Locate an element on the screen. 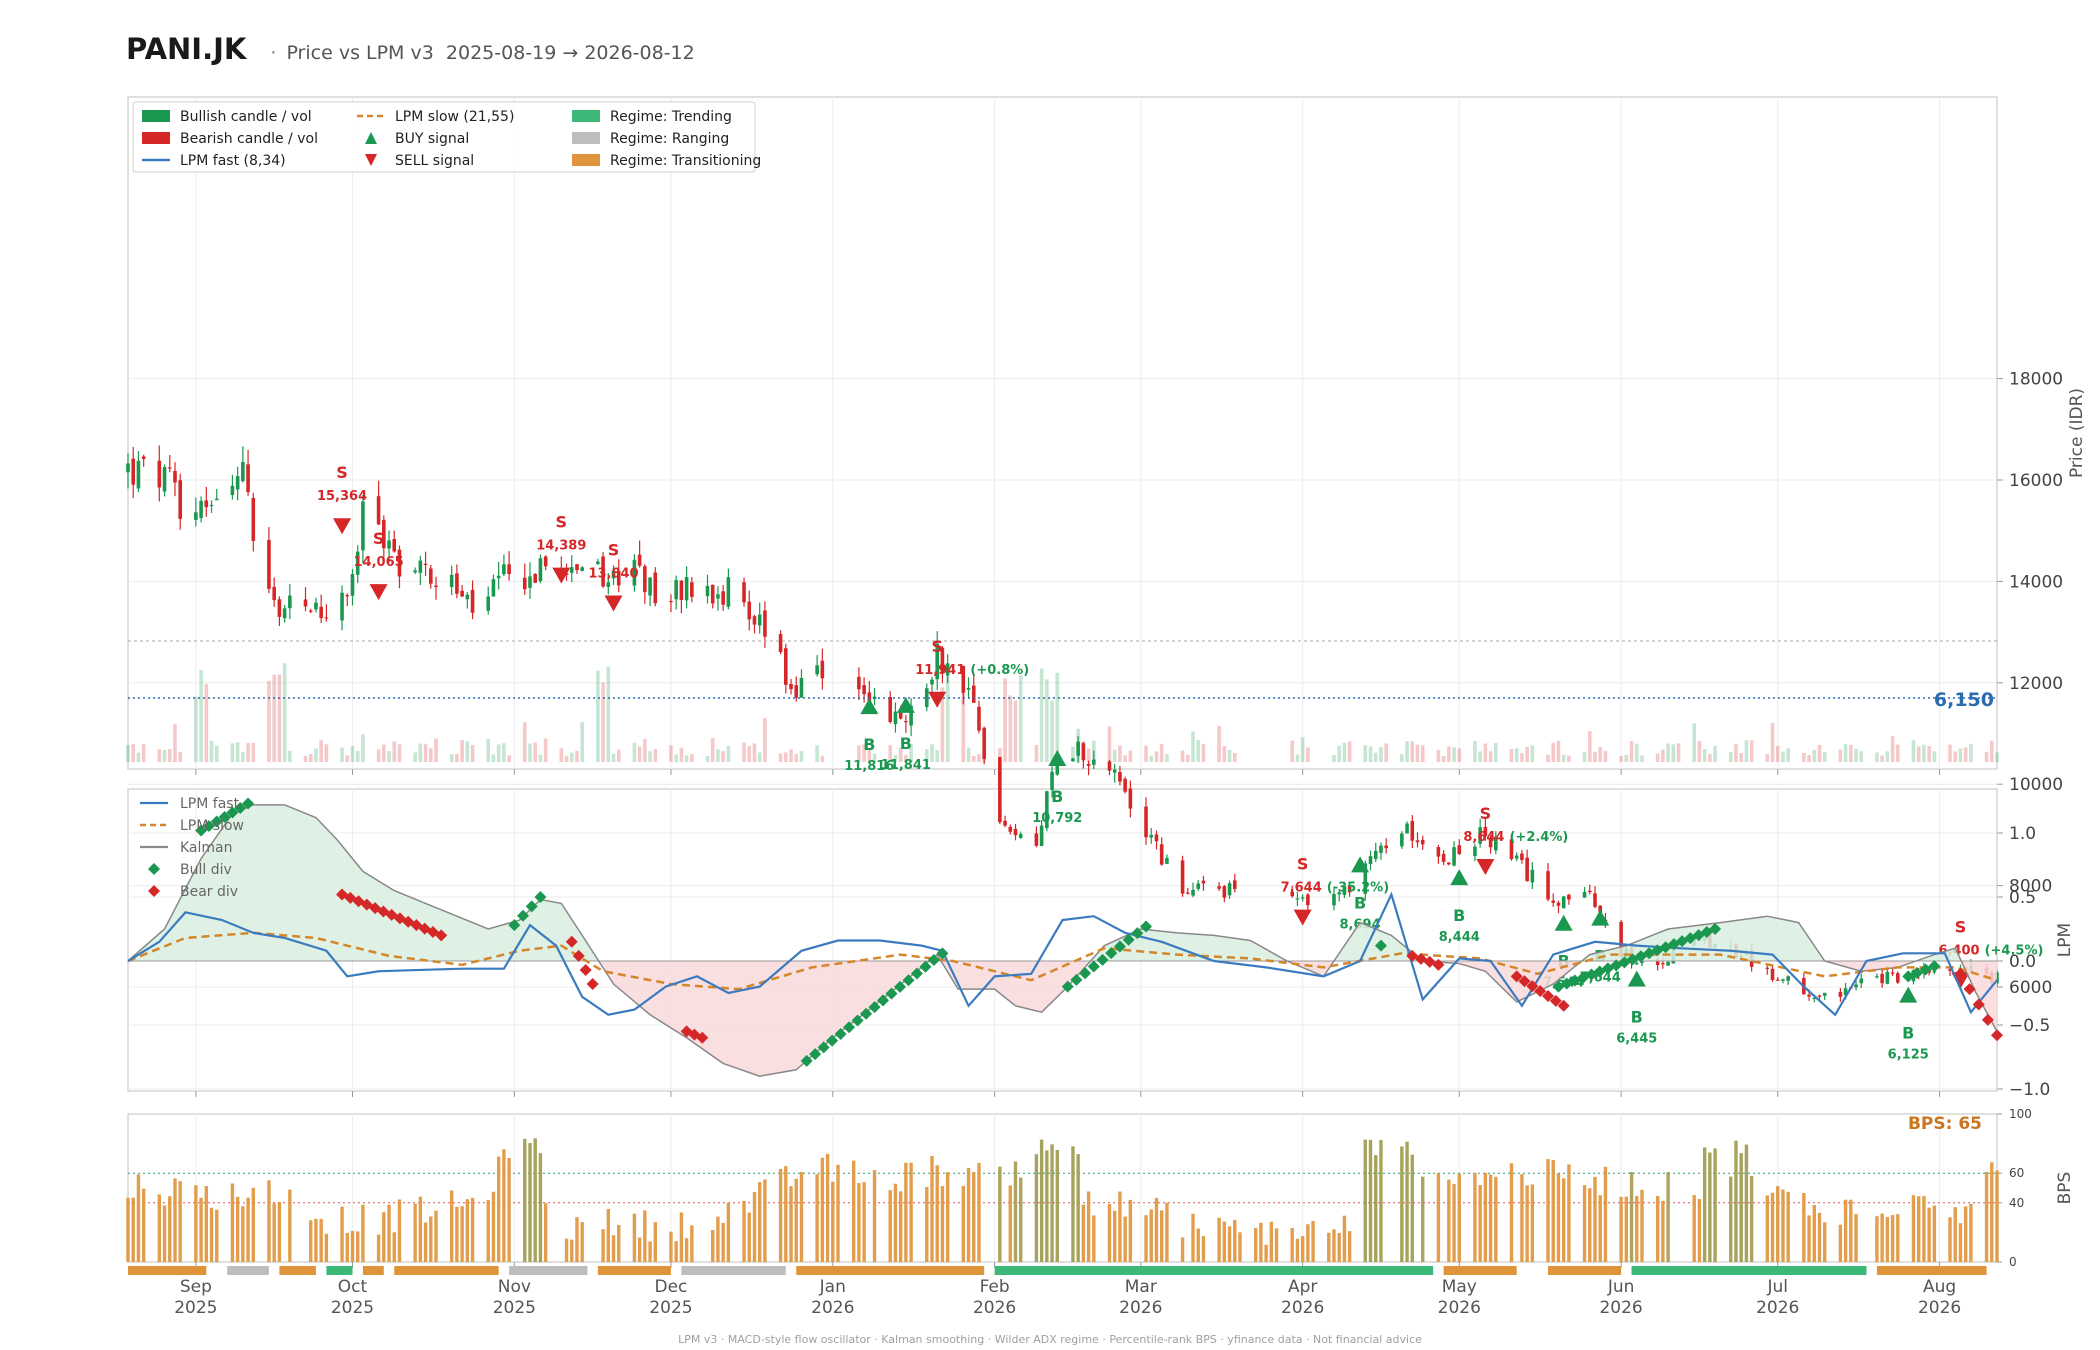 This screenshot has width=2100, height=1350. buy-signal-price: 6,125 is located at coordinates (1908, 1055).